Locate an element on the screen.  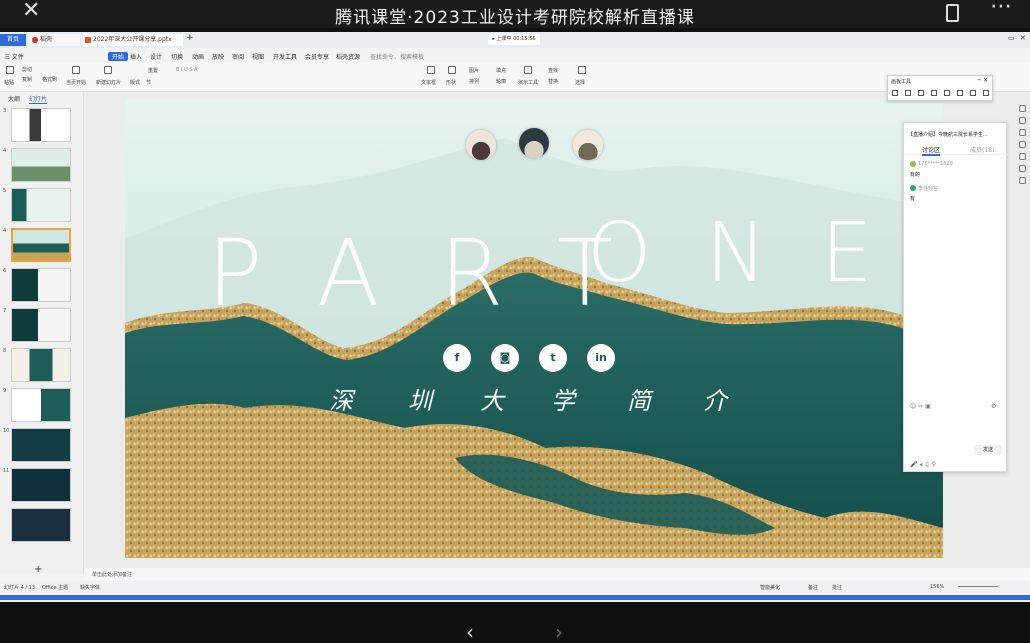
play-icon is located at coordinates (76, 70).